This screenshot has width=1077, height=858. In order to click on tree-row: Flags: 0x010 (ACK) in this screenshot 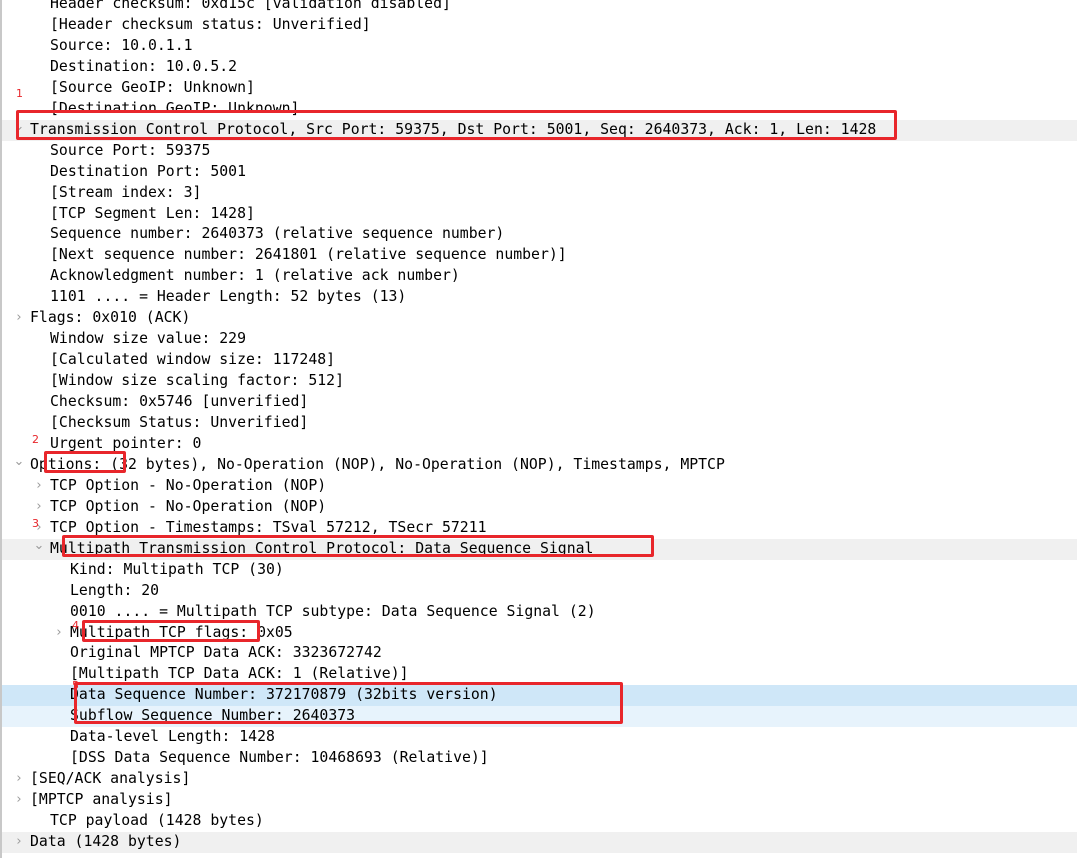, I will do `click(539, 318)`.